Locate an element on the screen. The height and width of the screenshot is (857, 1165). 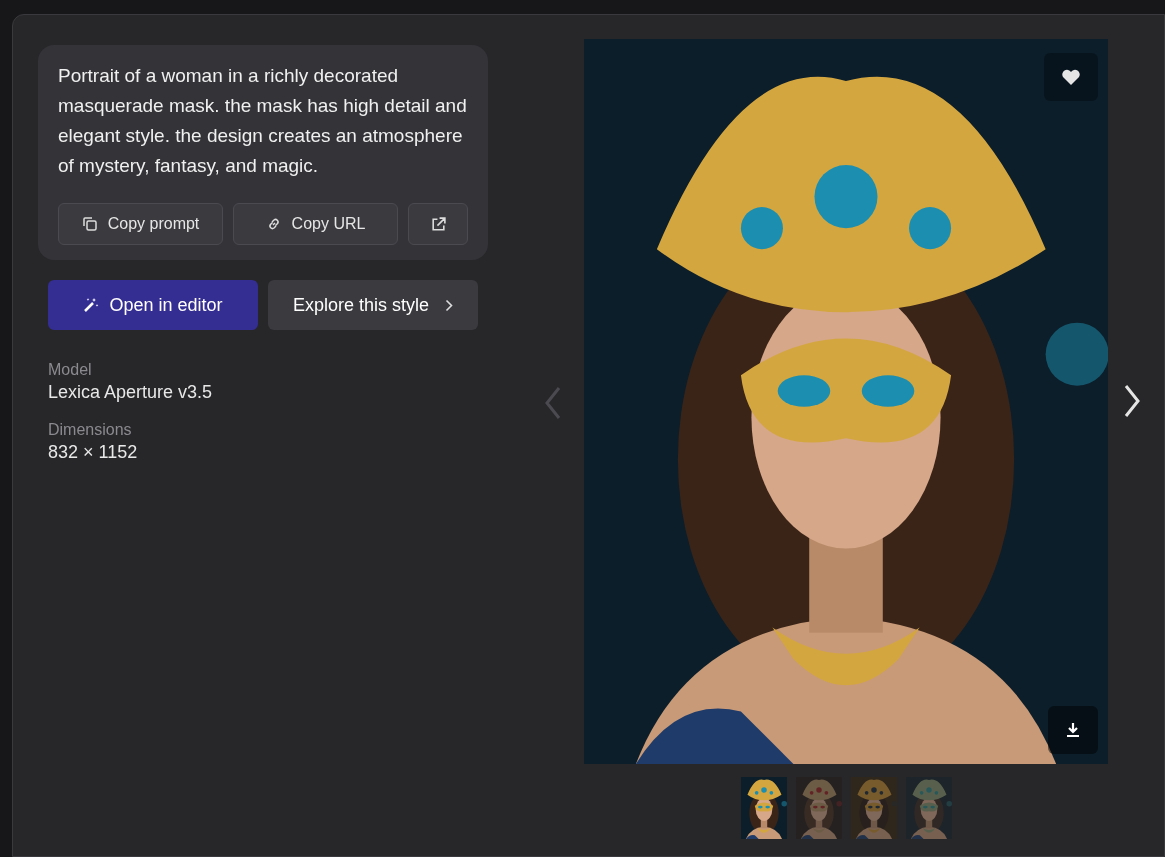
detail-label: Model is located at coordinates (70, 370).